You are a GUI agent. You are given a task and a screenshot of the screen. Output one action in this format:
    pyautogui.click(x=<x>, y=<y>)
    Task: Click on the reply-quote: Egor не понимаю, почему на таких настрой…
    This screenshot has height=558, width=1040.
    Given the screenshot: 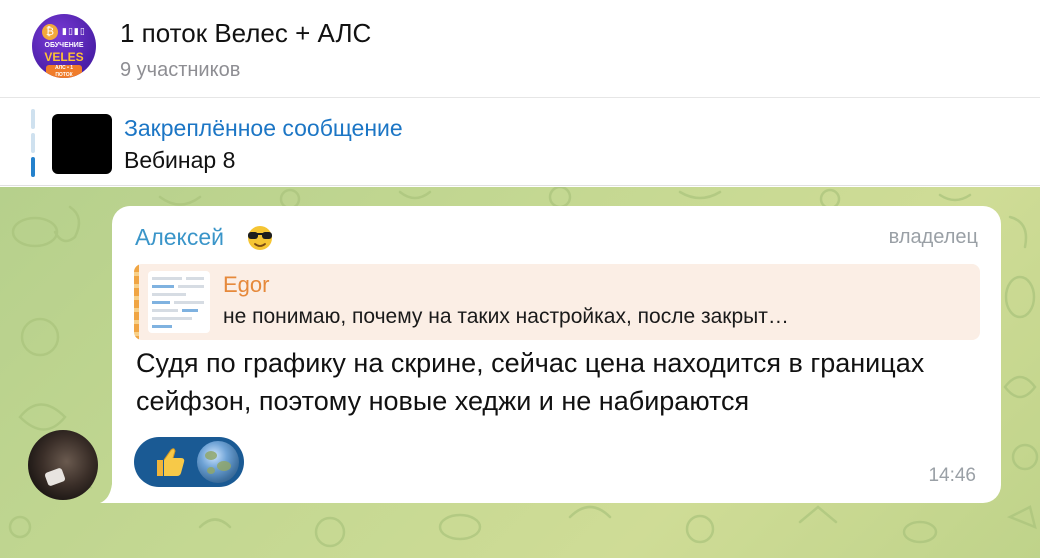 What is the action you would take?
    pyautogui.click(x=557, y=302)
    